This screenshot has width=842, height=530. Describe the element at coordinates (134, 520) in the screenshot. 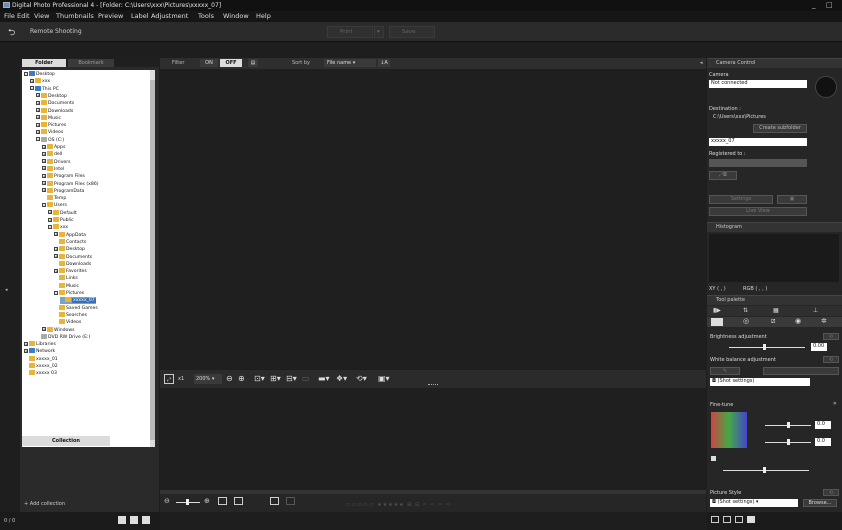

I see `list-view-icon` at that location.